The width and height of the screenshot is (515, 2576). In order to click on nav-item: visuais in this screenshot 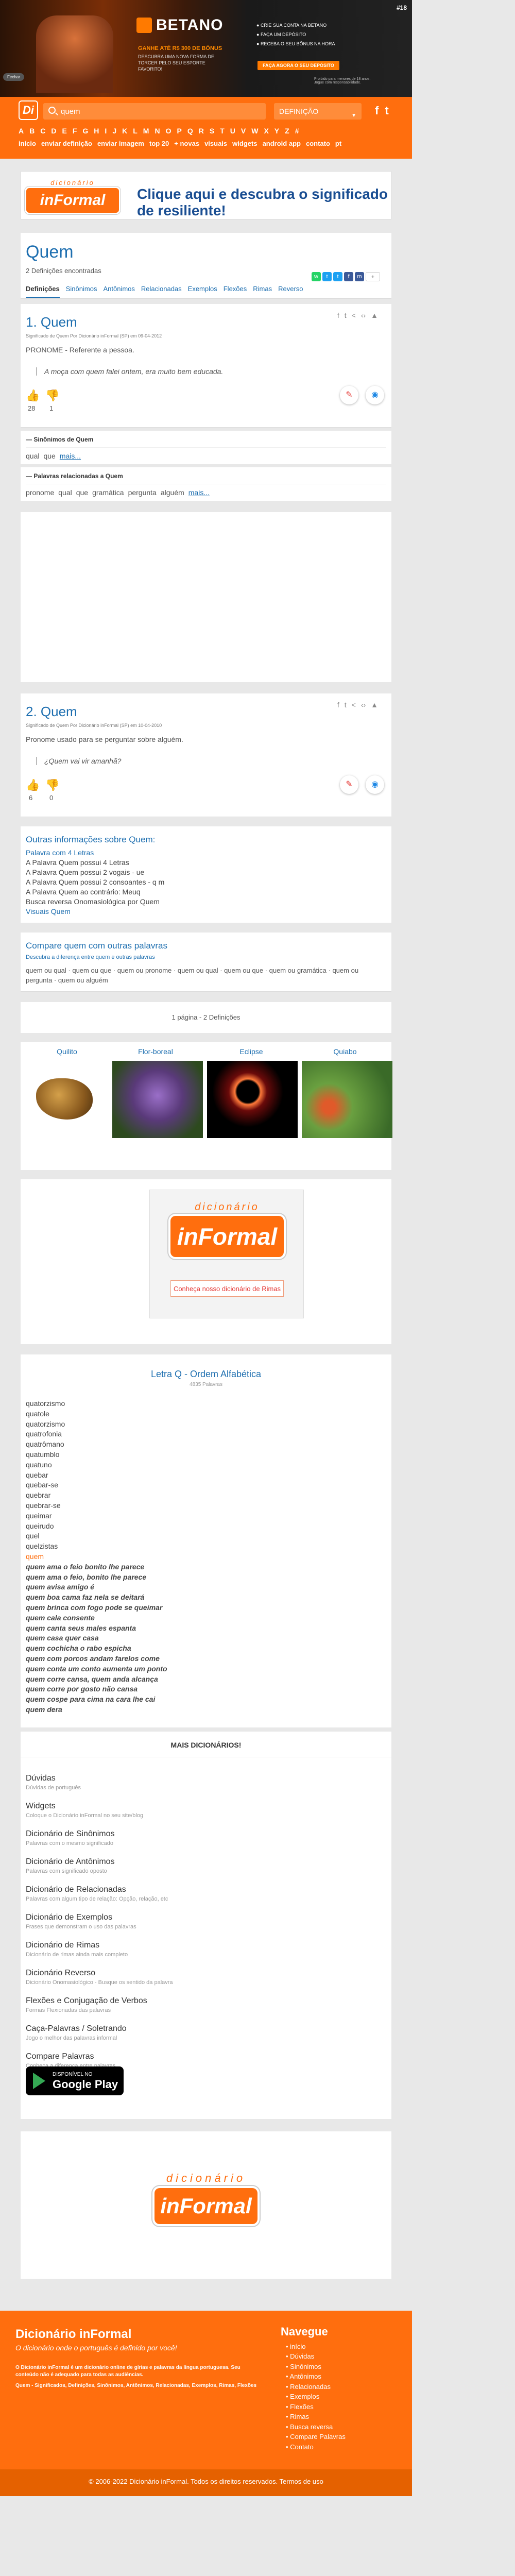, I will do `click(215, 143)`.